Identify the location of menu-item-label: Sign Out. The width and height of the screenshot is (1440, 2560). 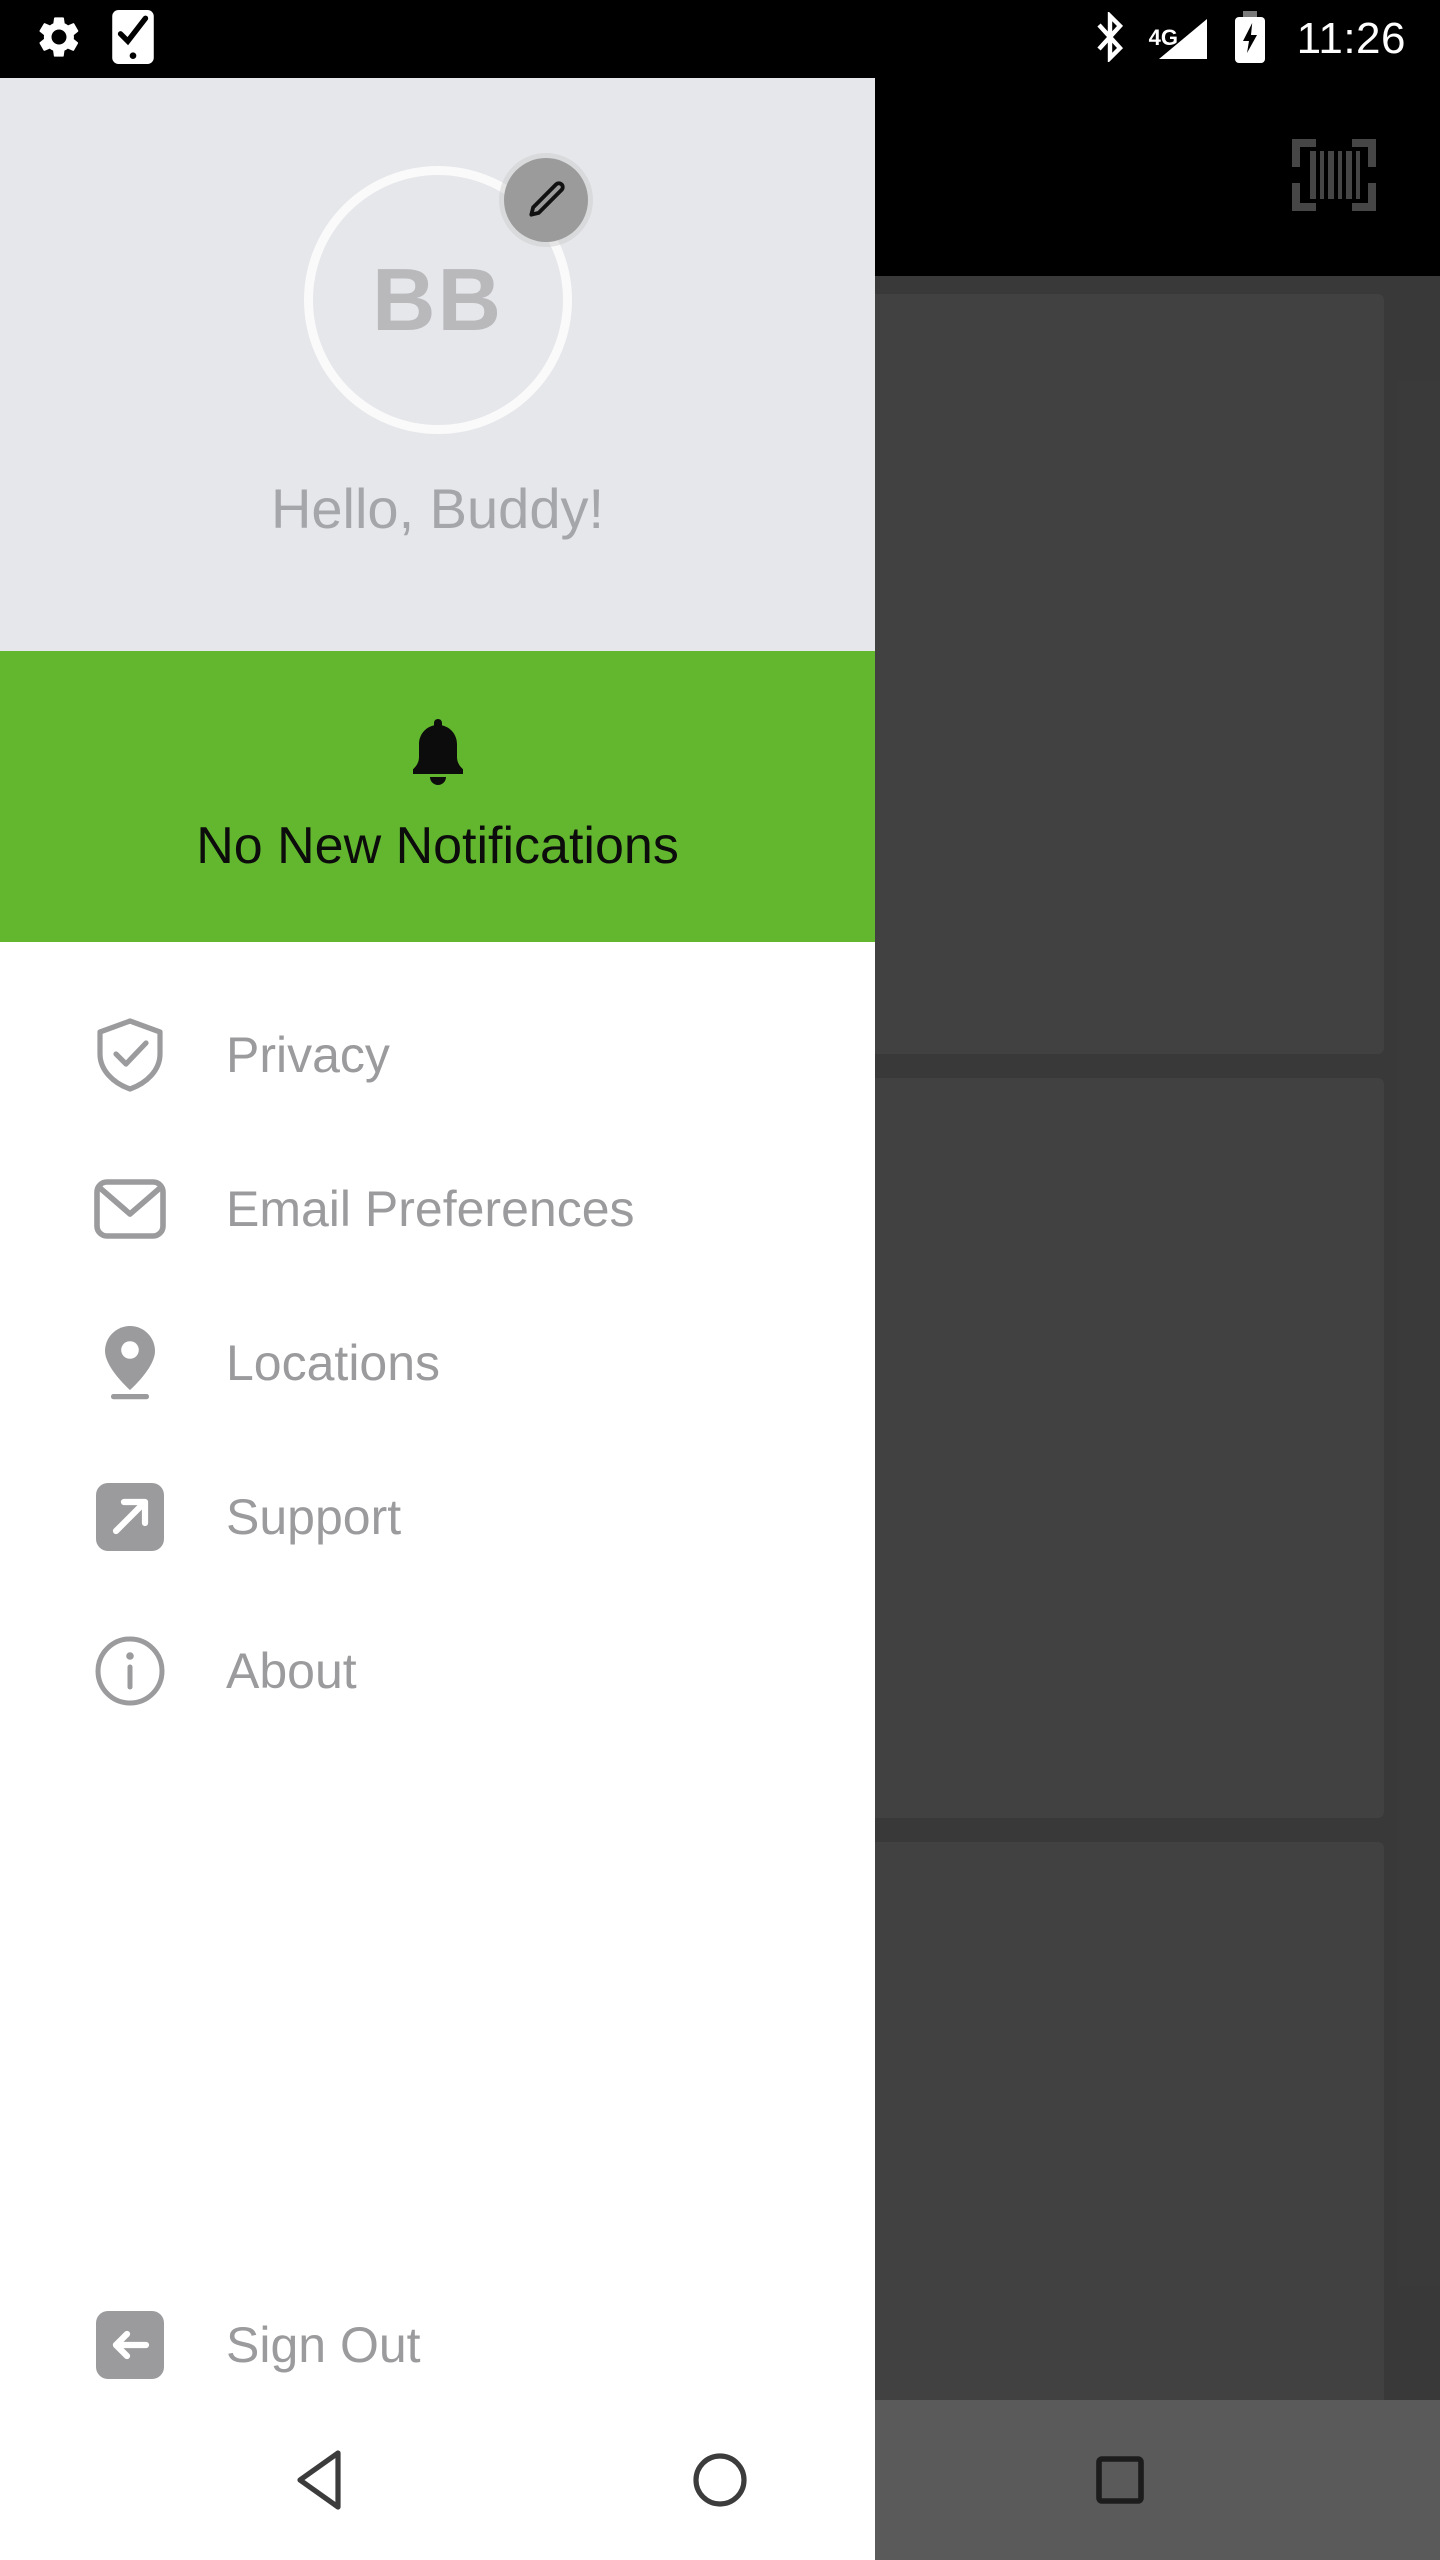
(323, 2345).